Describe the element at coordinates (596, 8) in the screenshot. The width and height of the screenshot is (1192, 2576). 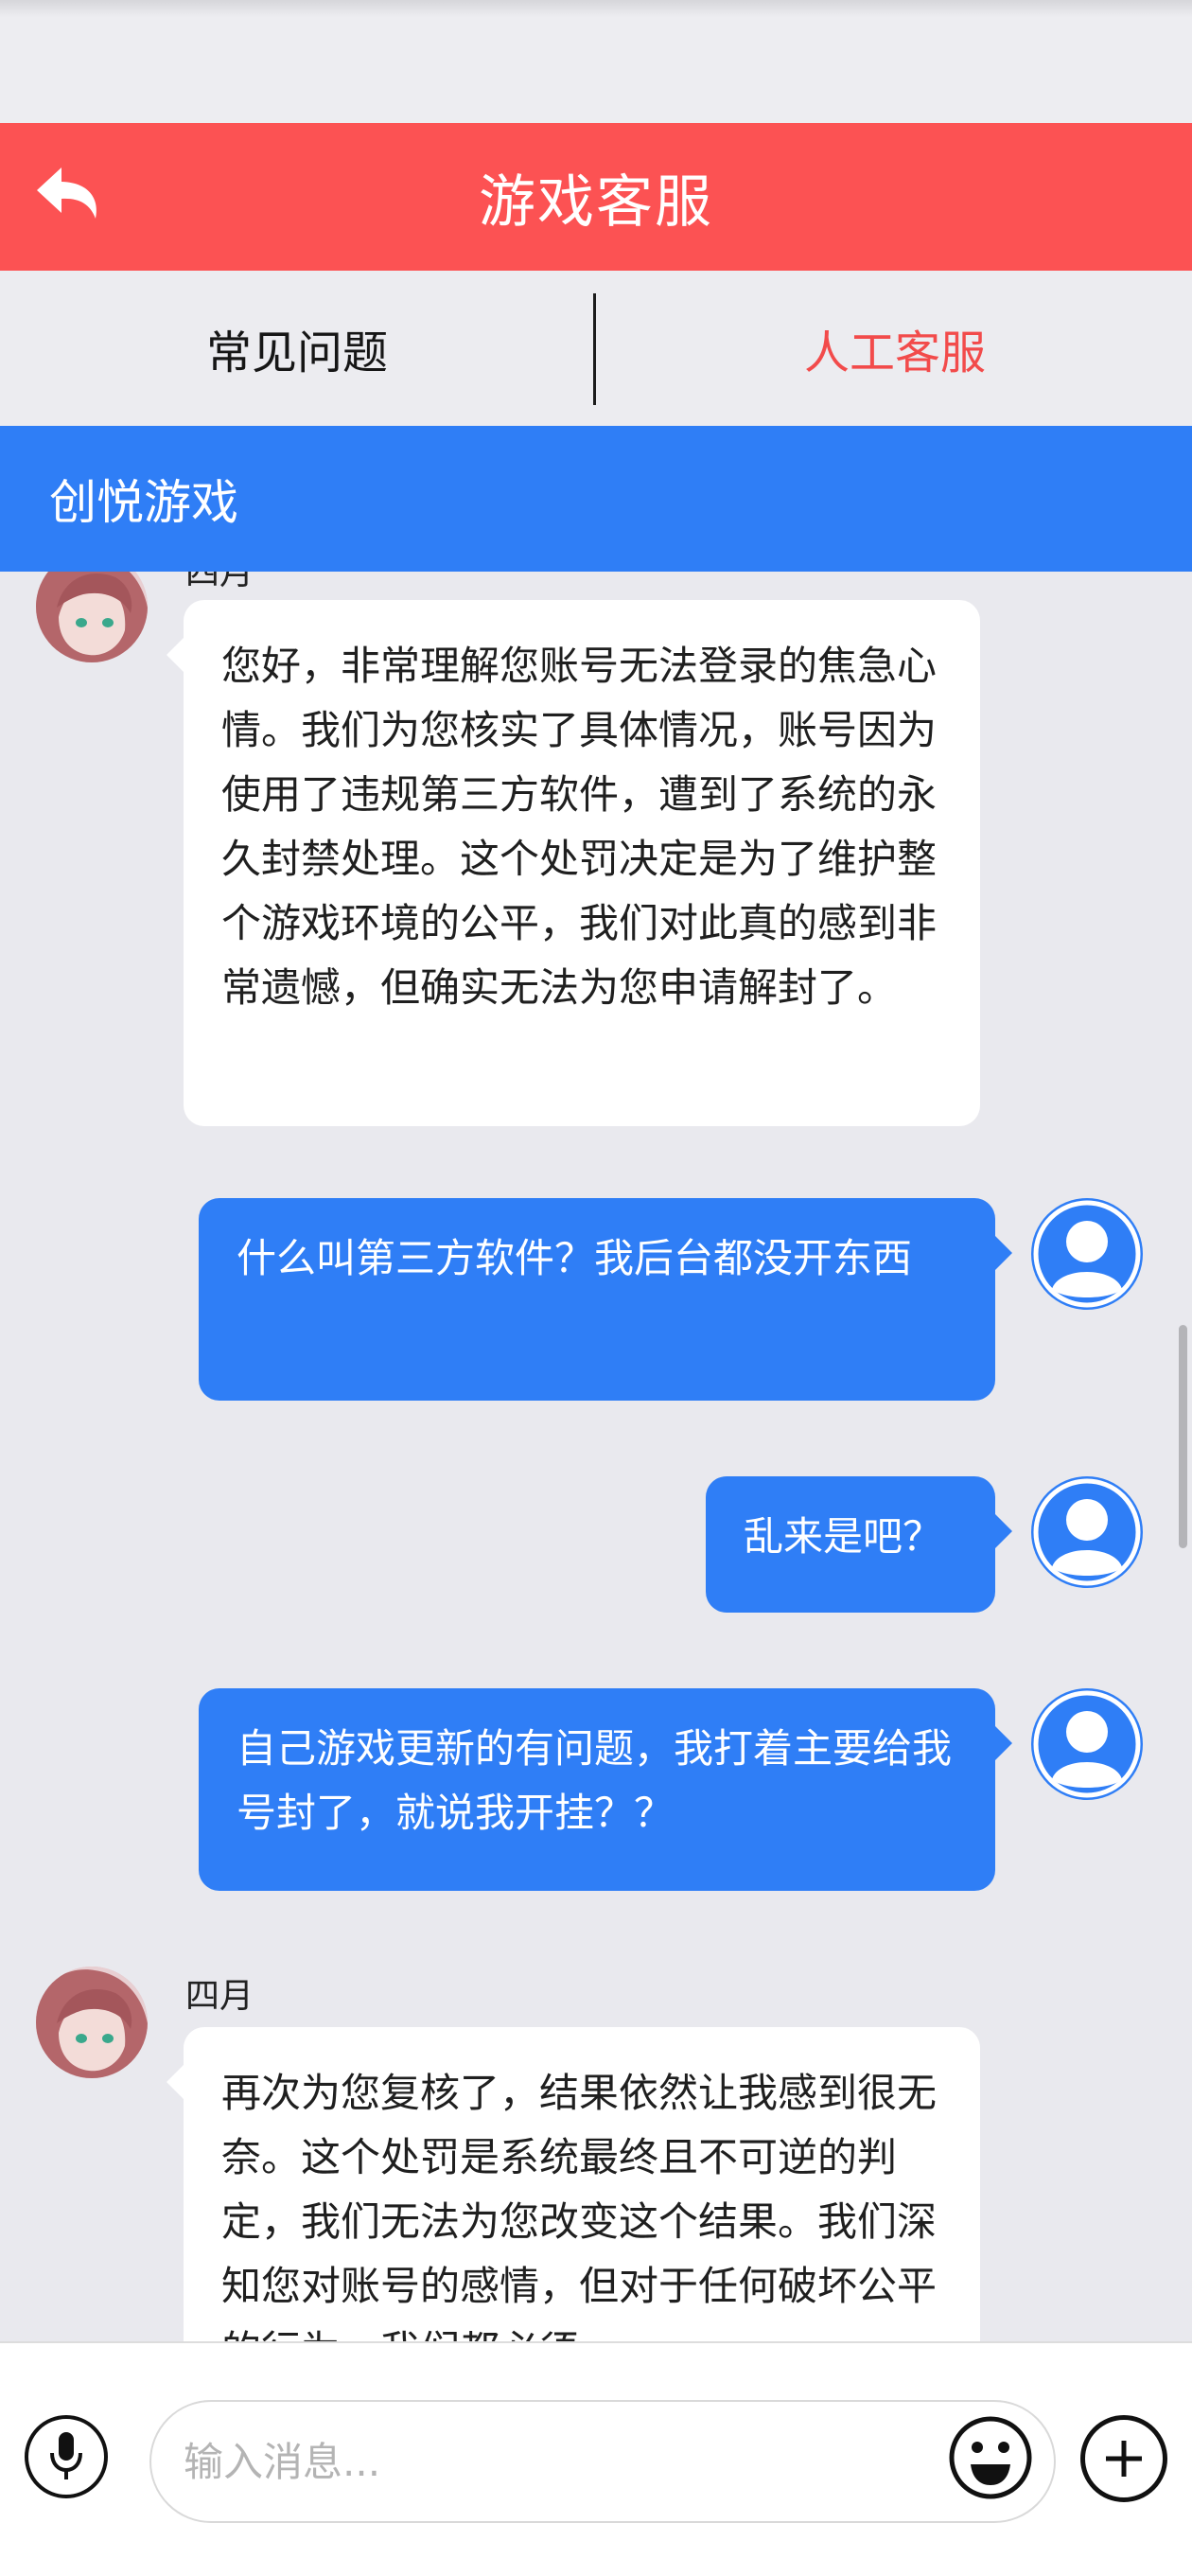
I see `status-bar-shadow` at that location.